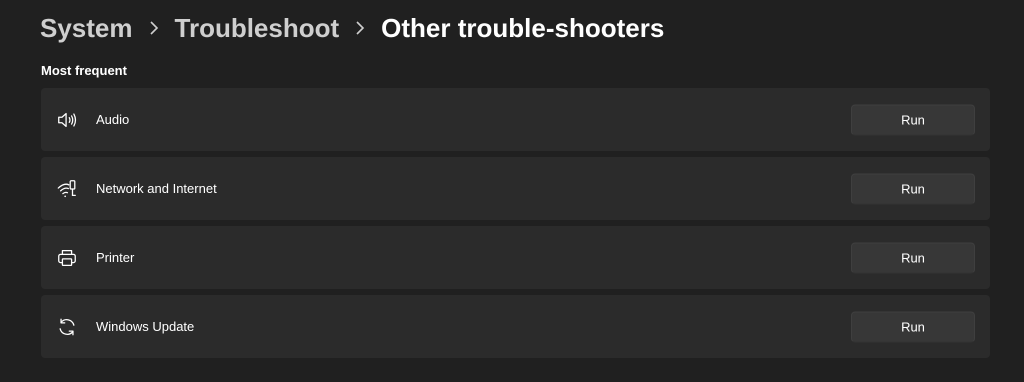 Image resolution: width=1024 pixels, height=382 pixels. Describe the element at coordinates (913, 257) in the screenshot. I see `run-printer-button: Run` at that location.